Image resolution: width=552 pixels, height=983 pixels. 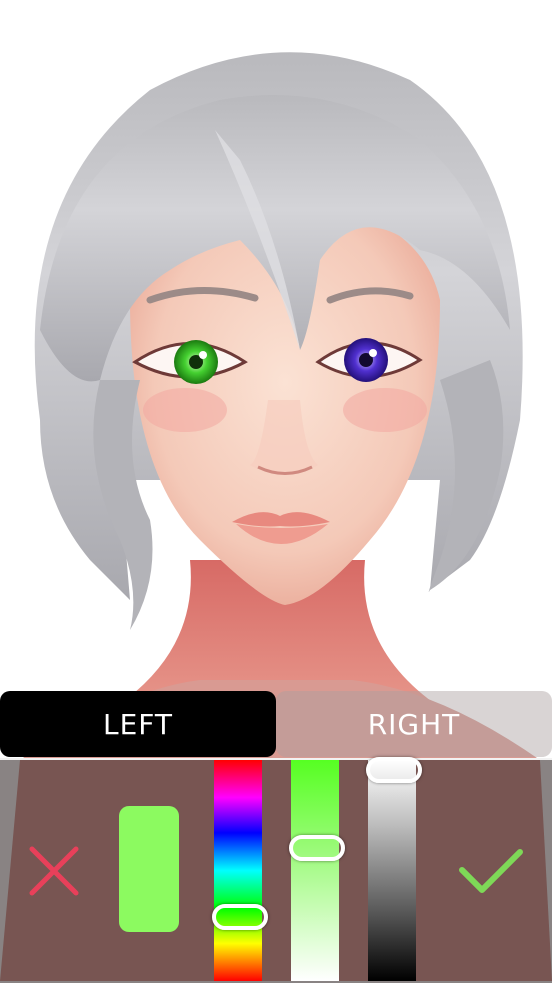 I want to click on tab-left: LEFT, so click(x=138, y=724).